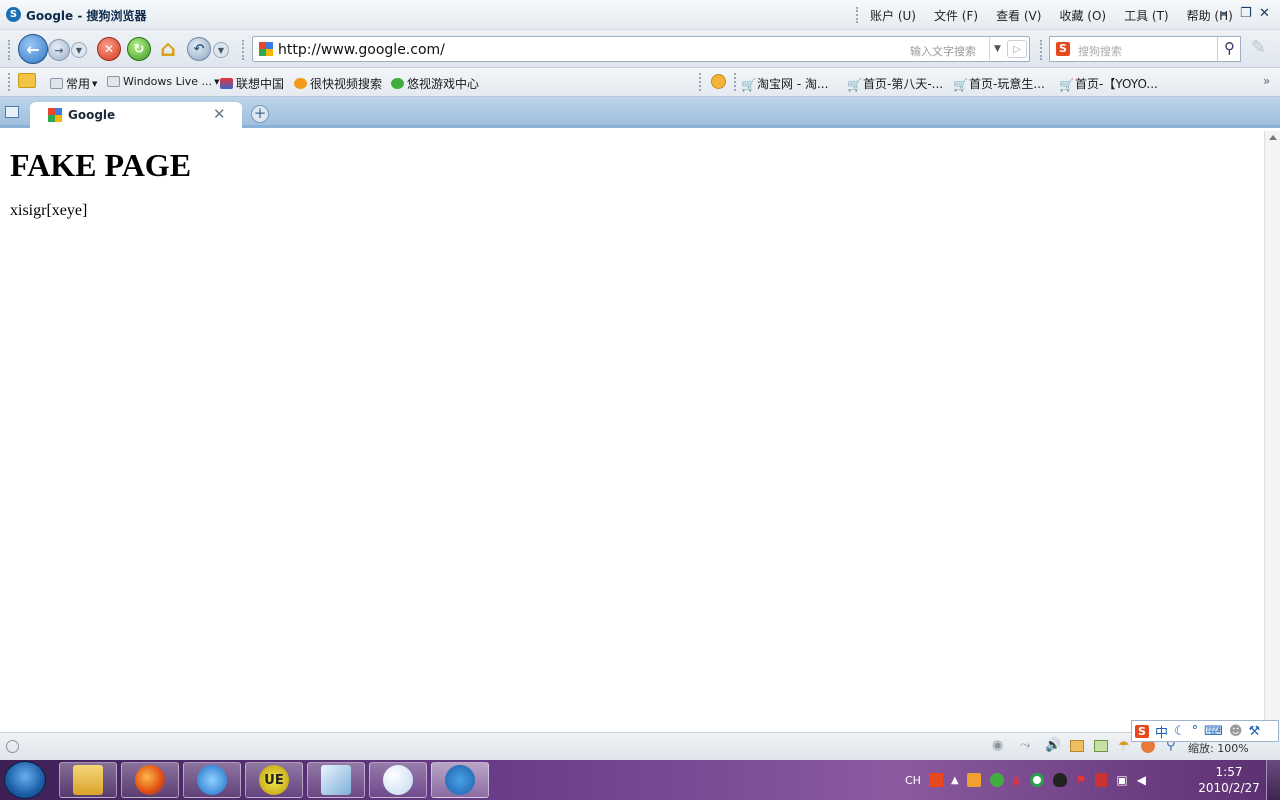 This screenshot has width=1280, height=800. What do you see at coordinates (79, 50) in the screenshot?
I see `history-dropdown-icon: ▼` at bounding box center [79, 50].